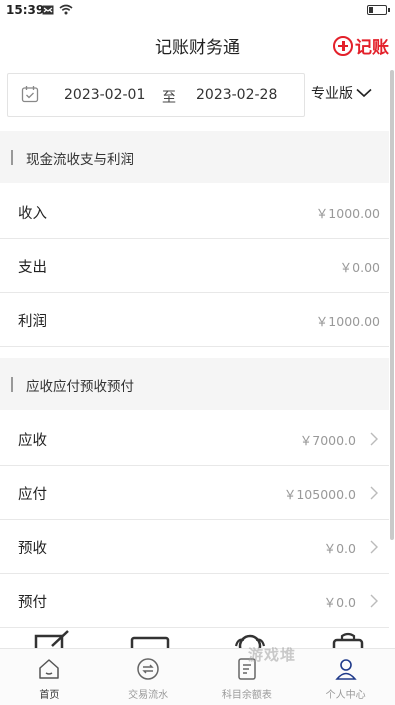 This screenshot has height=705, width=395. I want to click on bag-icon, so click(348, 640).